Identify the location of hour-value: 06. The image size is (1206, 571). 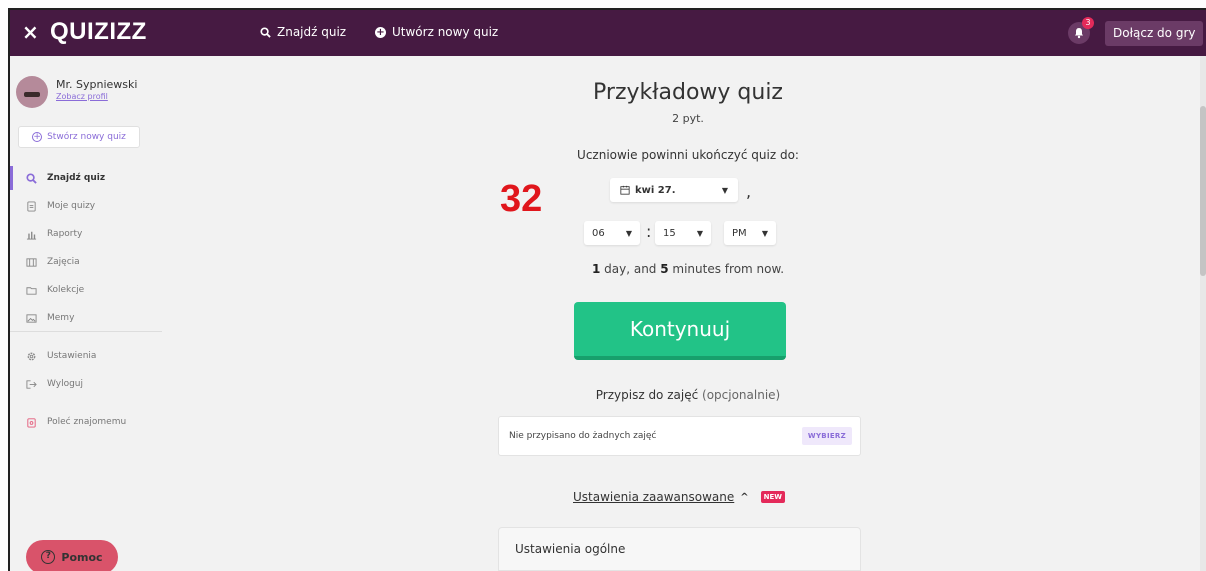
(598, 233).